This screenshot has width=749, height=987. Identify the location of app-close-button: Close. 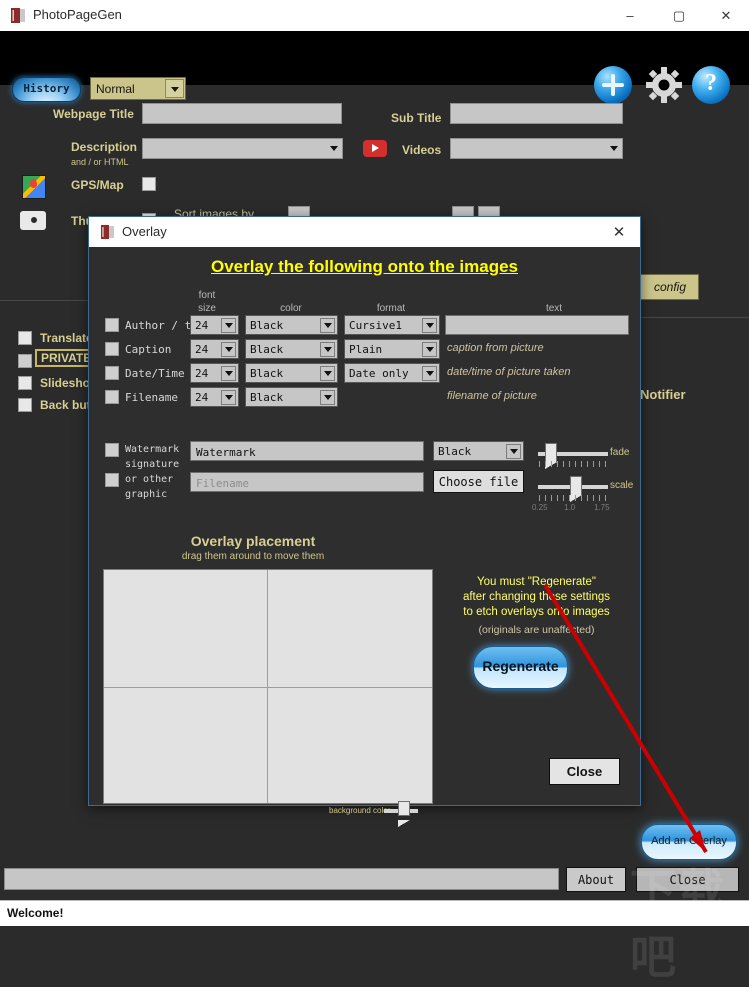
(687, 879).